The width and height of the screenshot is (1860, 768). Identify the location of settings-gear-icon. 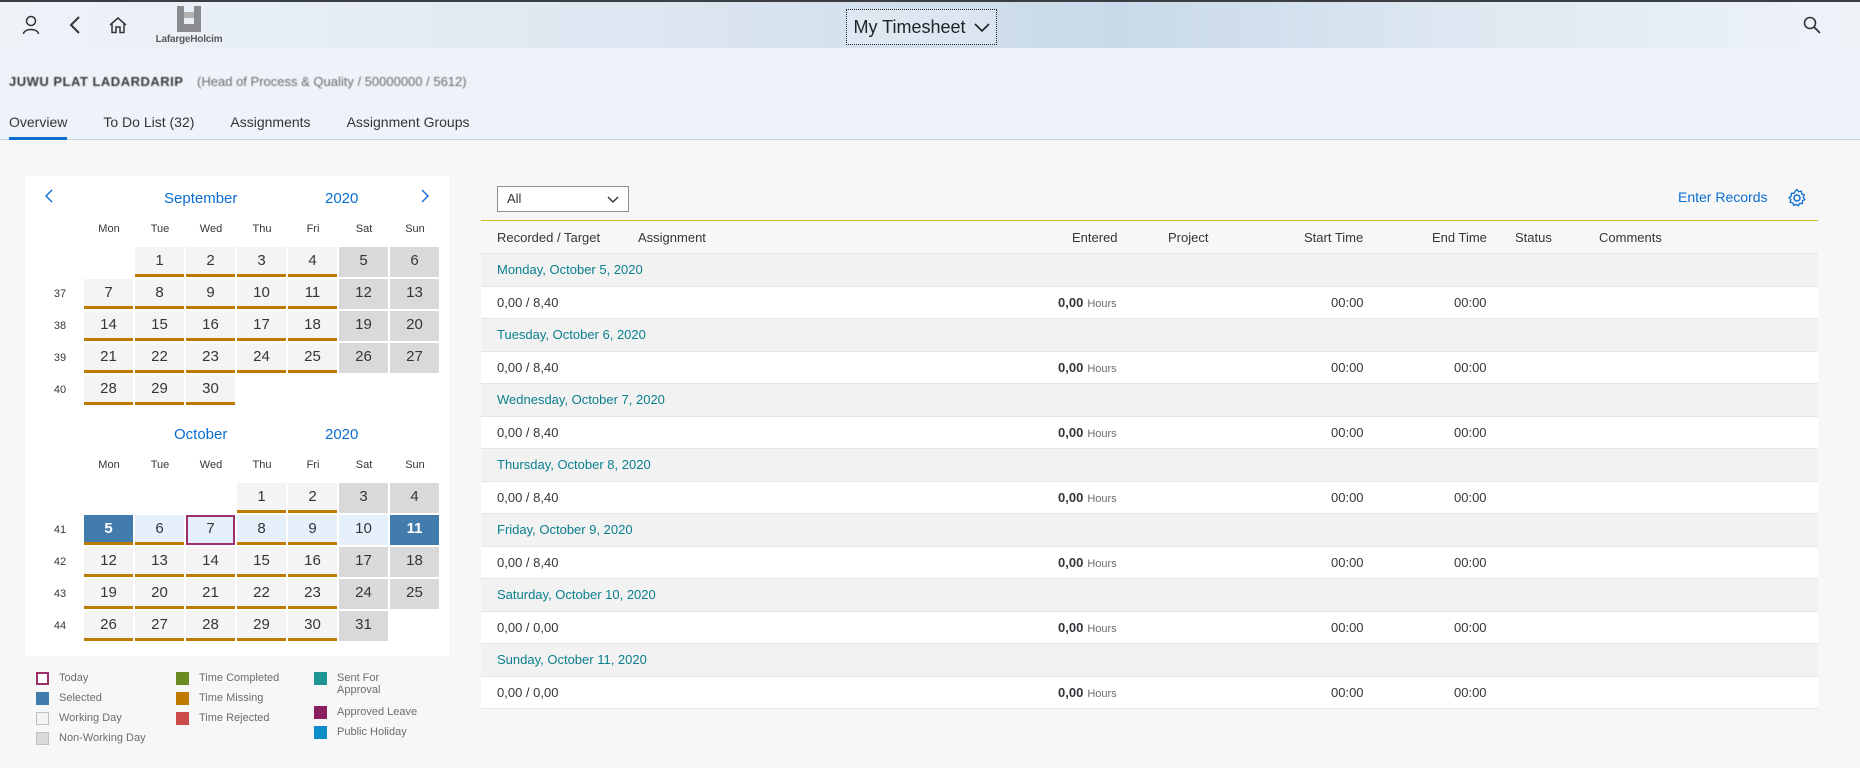
(1797, 198).